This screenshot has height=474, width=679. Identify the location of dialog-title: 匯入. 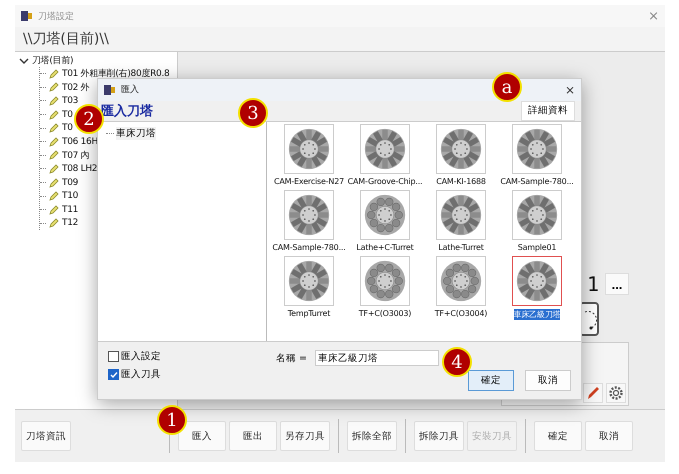
(130, 90).